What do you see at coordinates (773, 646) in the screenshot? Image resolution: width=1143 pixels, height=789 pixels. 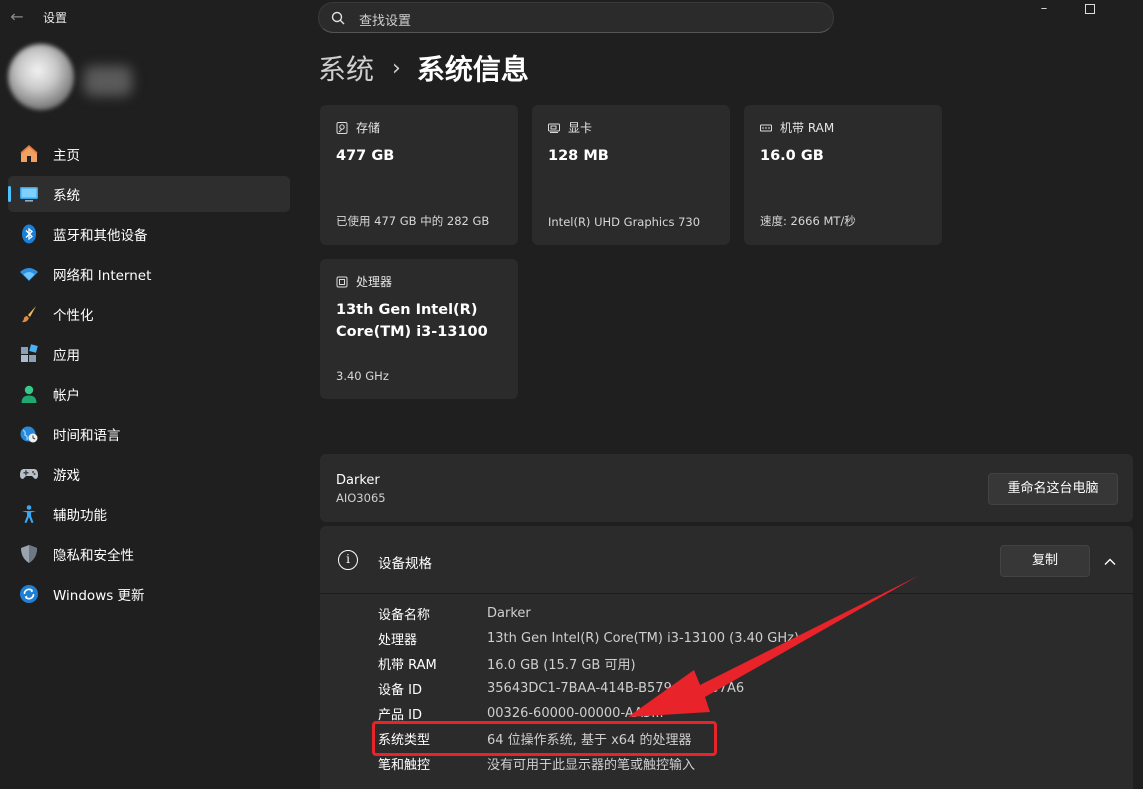 I see `annotation-arrow-icon` at bounding box center [773, 646].